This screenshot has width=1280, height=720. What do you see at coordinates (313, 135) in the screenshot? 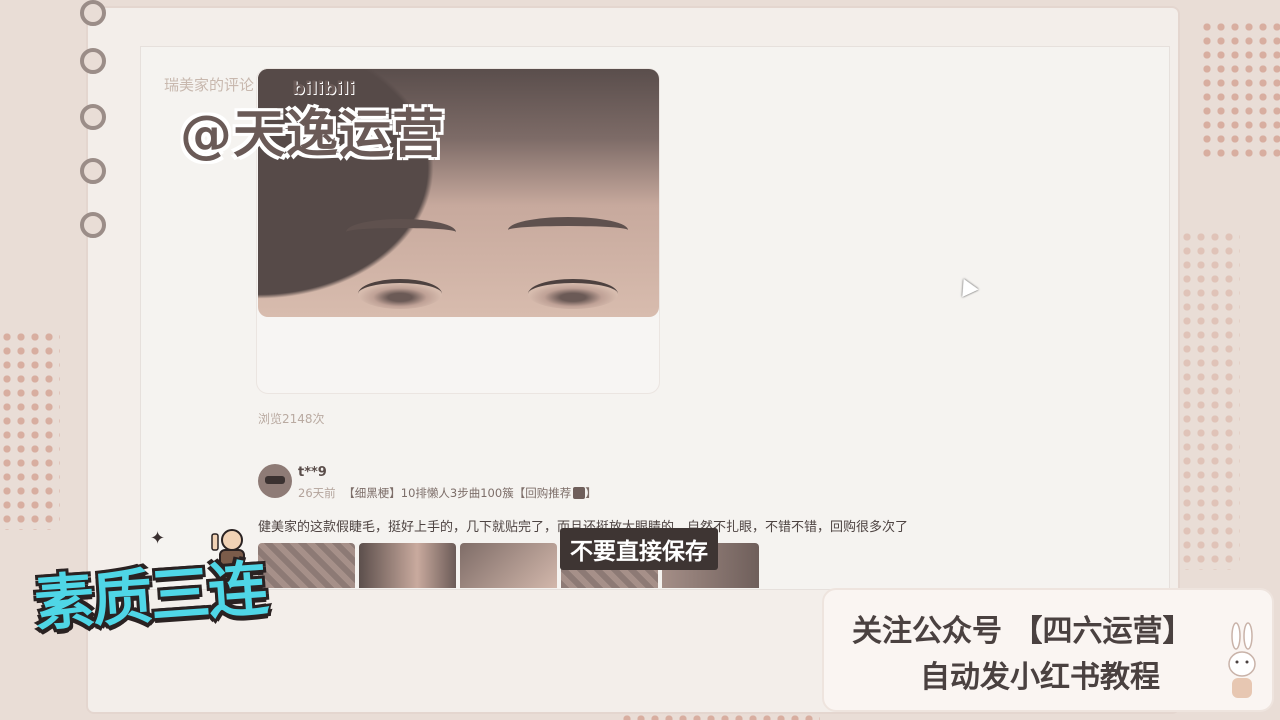
I see `watermark-text: @天逸运营` at bounding box center [313, 135].